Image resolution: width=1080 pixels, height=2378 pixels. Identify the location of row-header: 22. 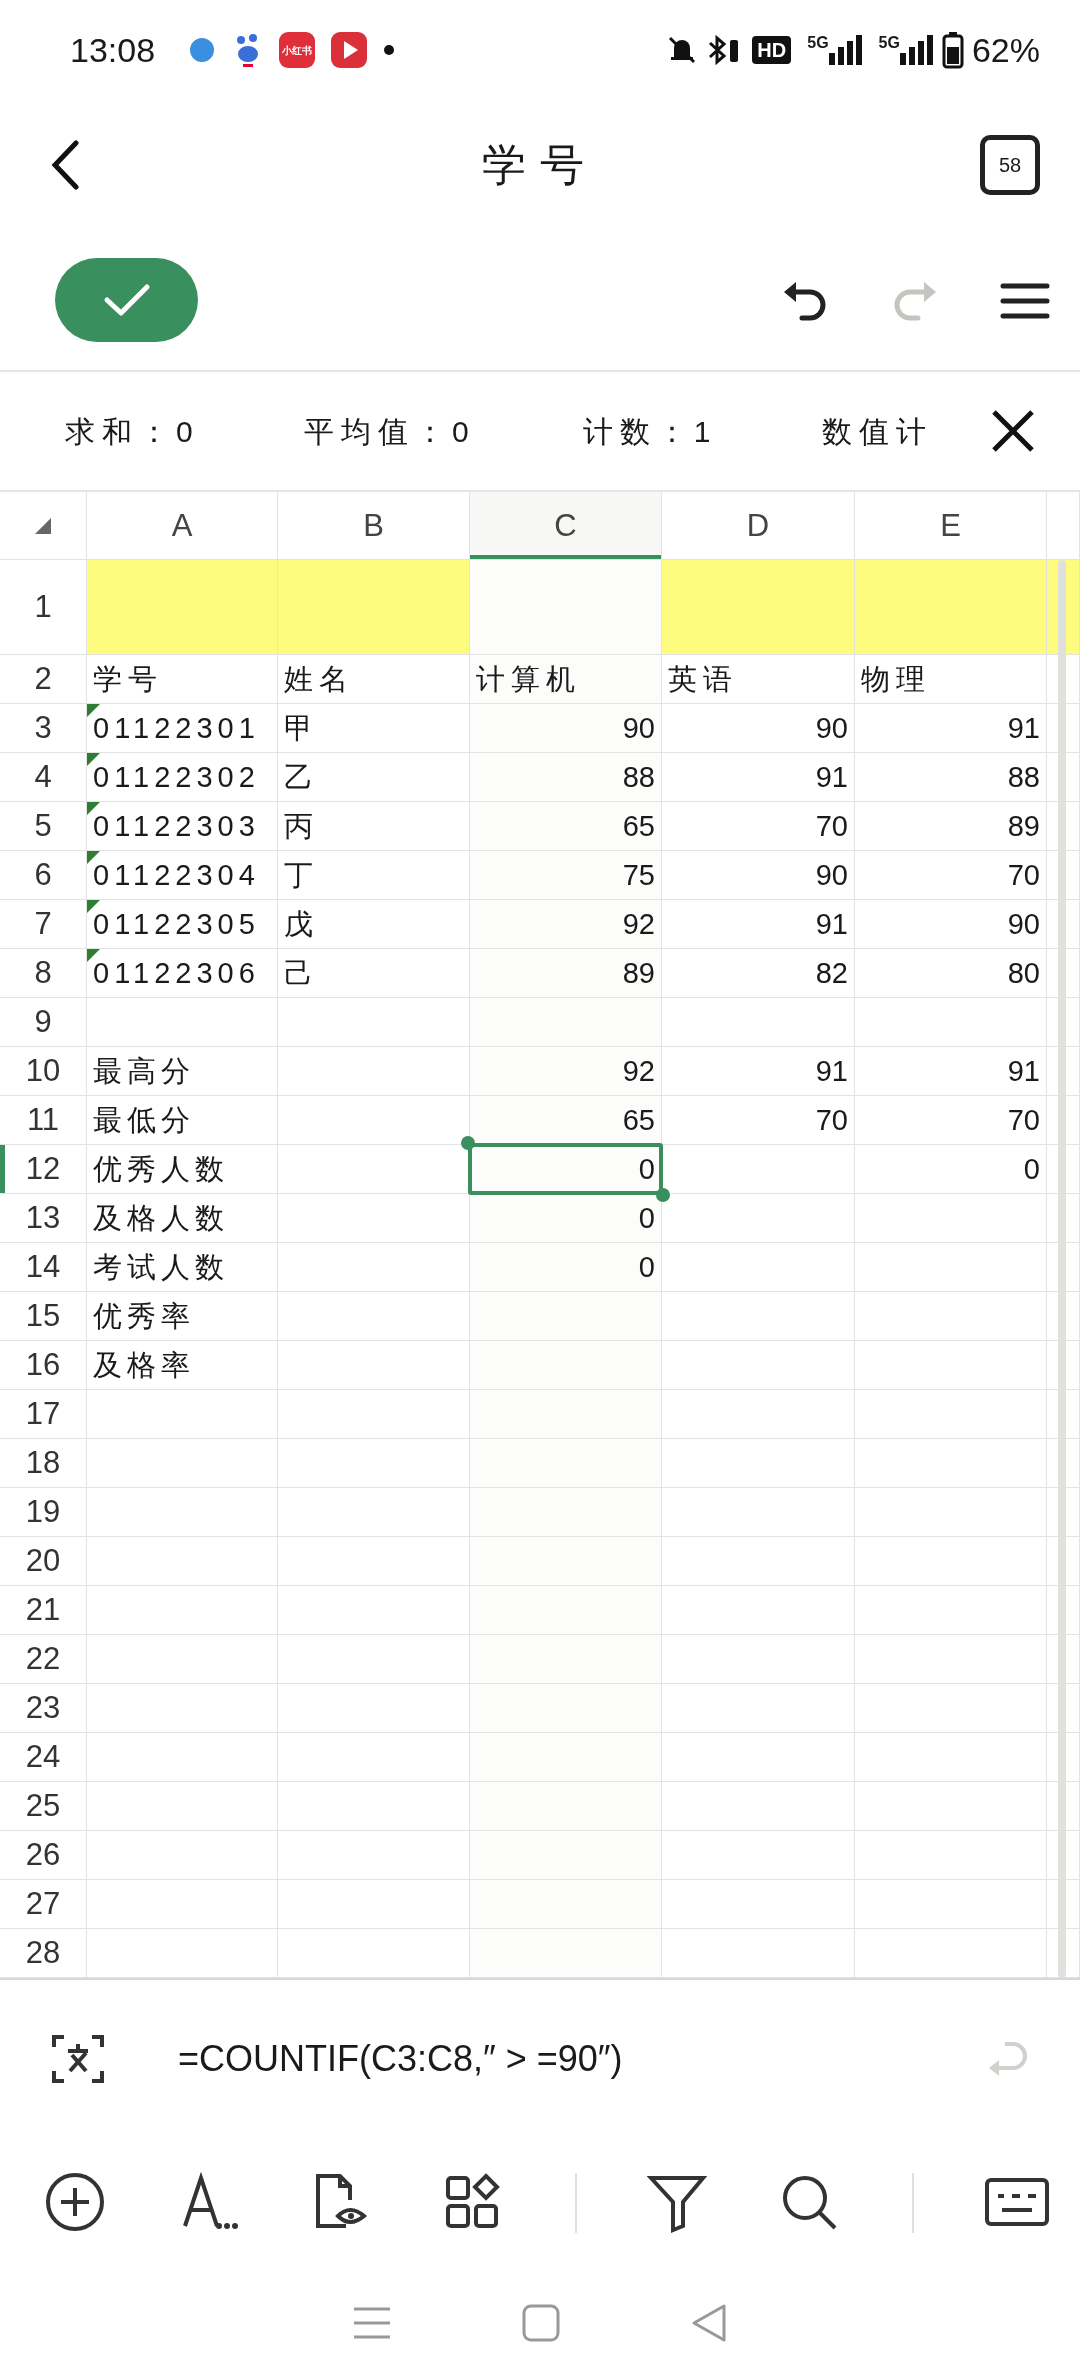
(43, 1659).